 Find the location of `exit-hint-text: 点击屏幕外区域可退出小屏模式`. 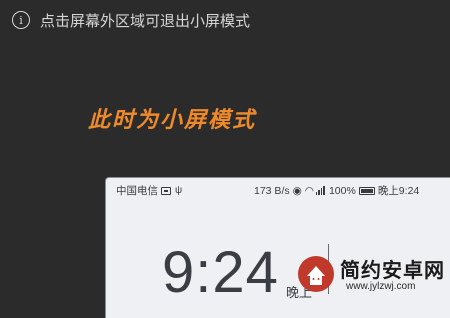

exit-hint-text: 点击屏幕外区域可退出小屏模式 is located at coordinates (145, 20).